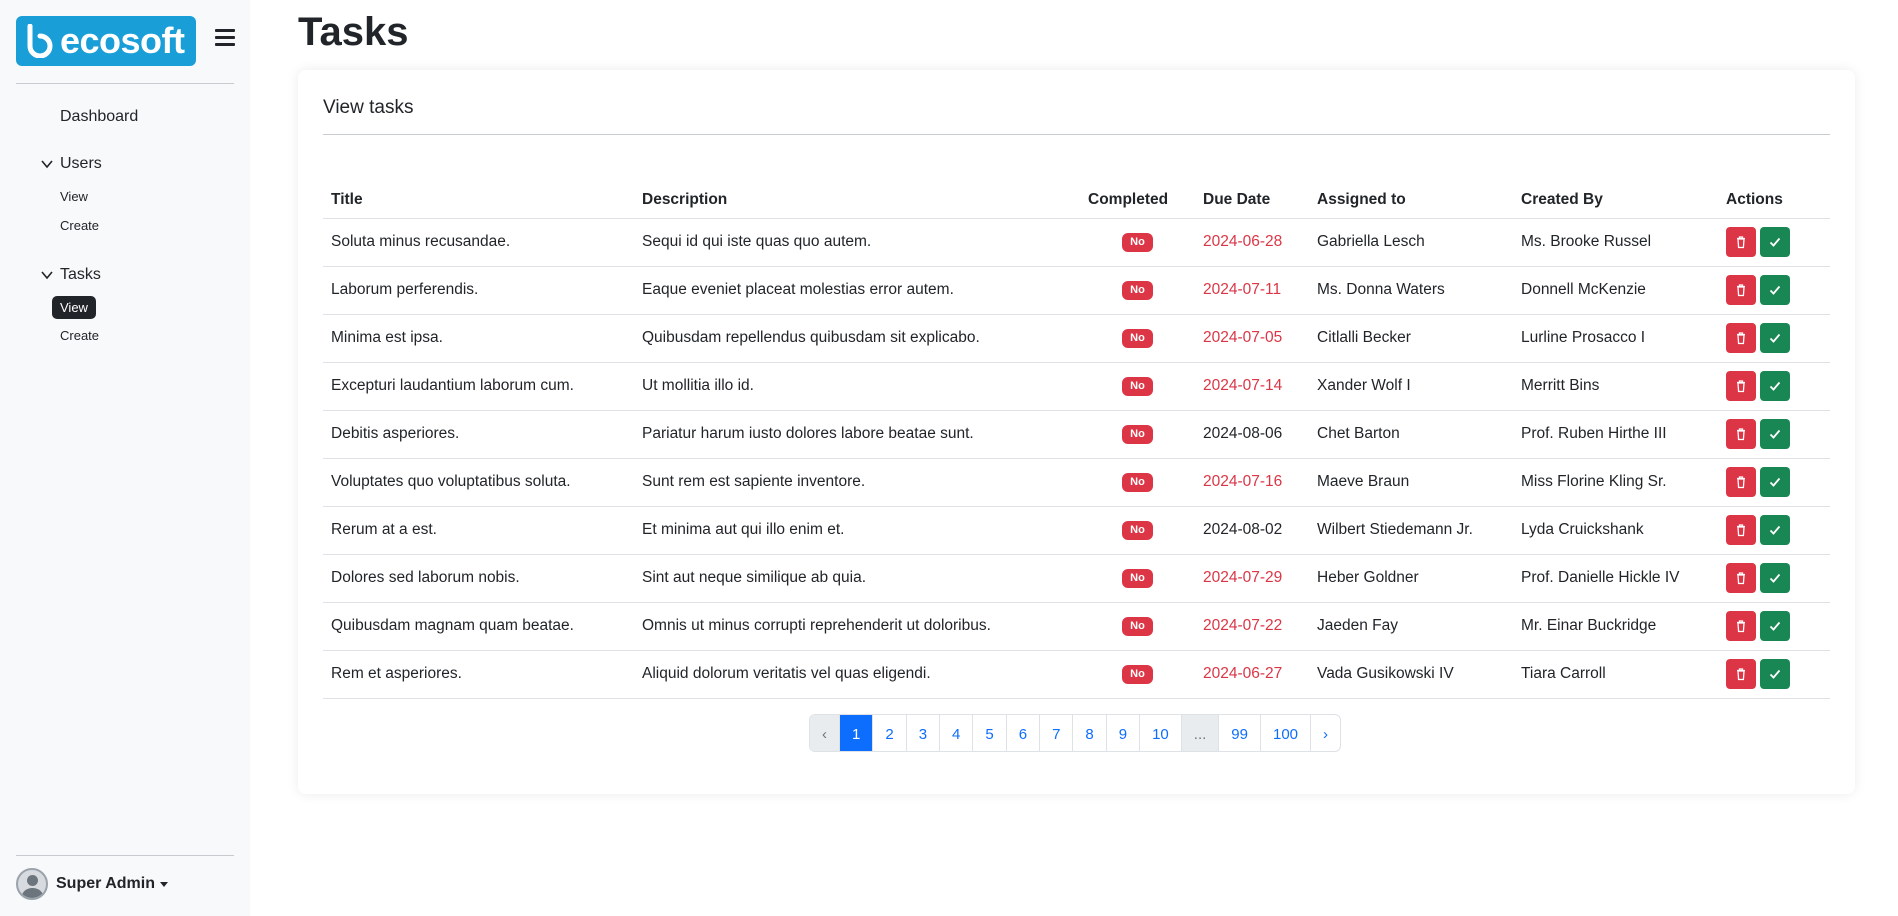  Describe the element at coordinates (857, 482) in the screenshot. I see `cell-description: Sunt rem est sapiente inventore.` at that location.